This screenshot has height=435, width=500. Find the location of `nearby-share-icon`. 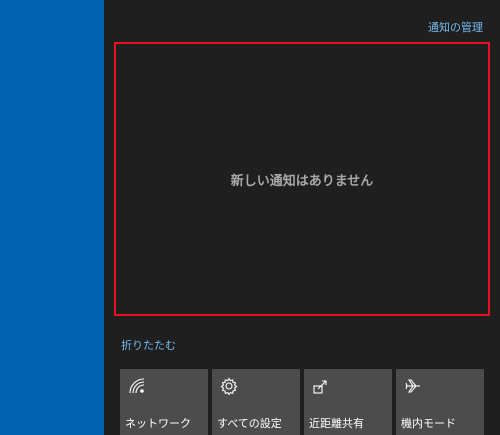

nearby-share-icon is located at coordinates (321, 386).